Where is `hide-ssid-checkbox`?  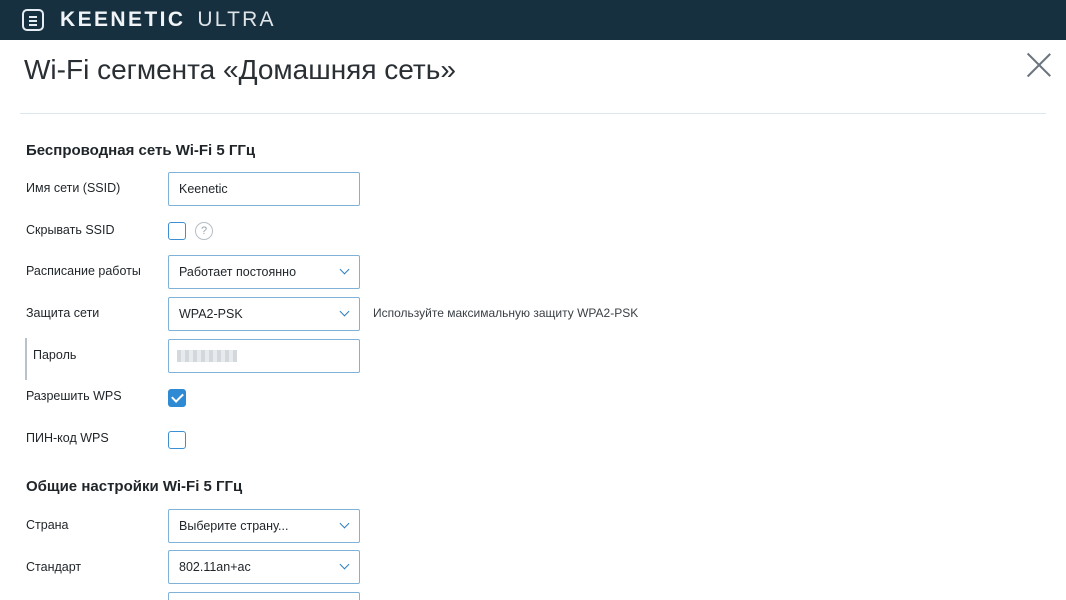
hide-ssid-checkbox is located at coordinates (177, 231).